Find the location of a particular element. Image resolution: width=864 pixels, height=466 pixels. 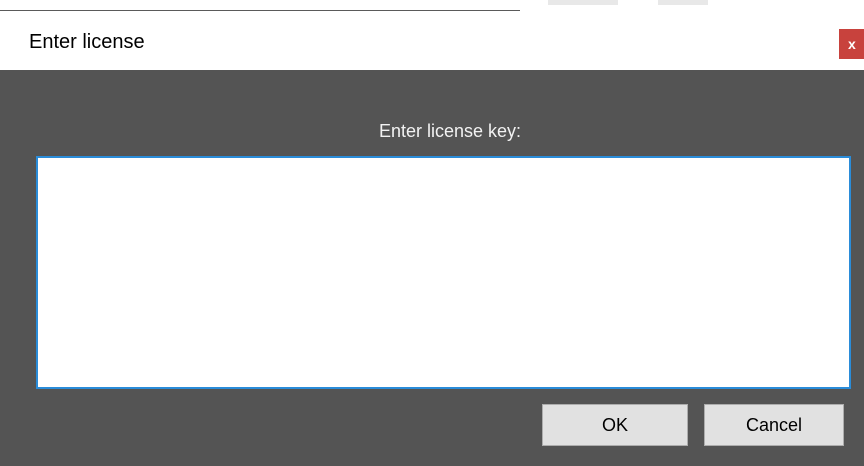

dialog-titlebar: Enter license x is located at coordinates (432, 42).